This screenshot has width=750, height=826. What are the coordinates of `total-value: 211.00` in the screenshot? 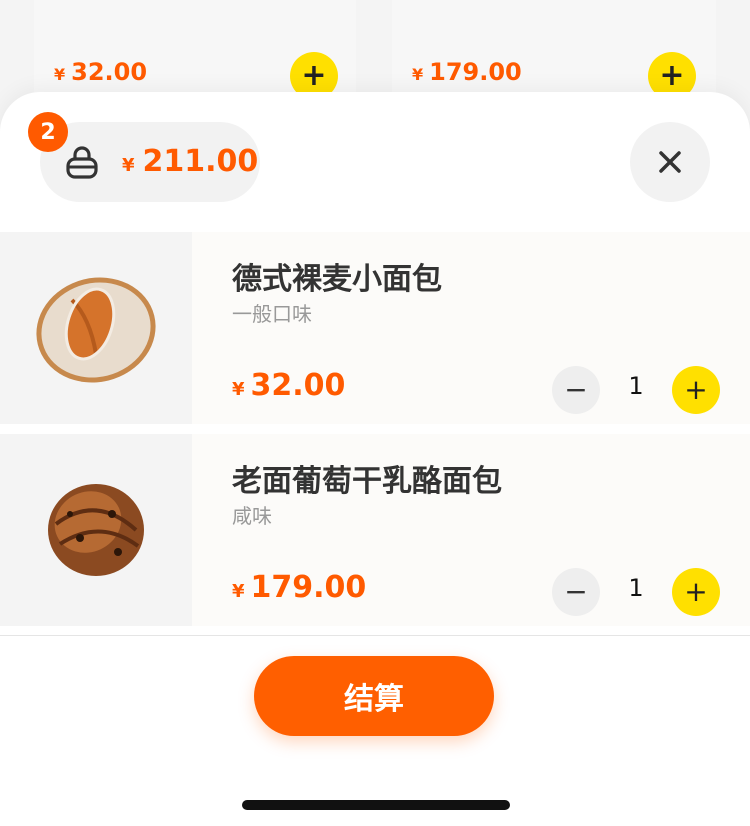 It's located at (200, 161).